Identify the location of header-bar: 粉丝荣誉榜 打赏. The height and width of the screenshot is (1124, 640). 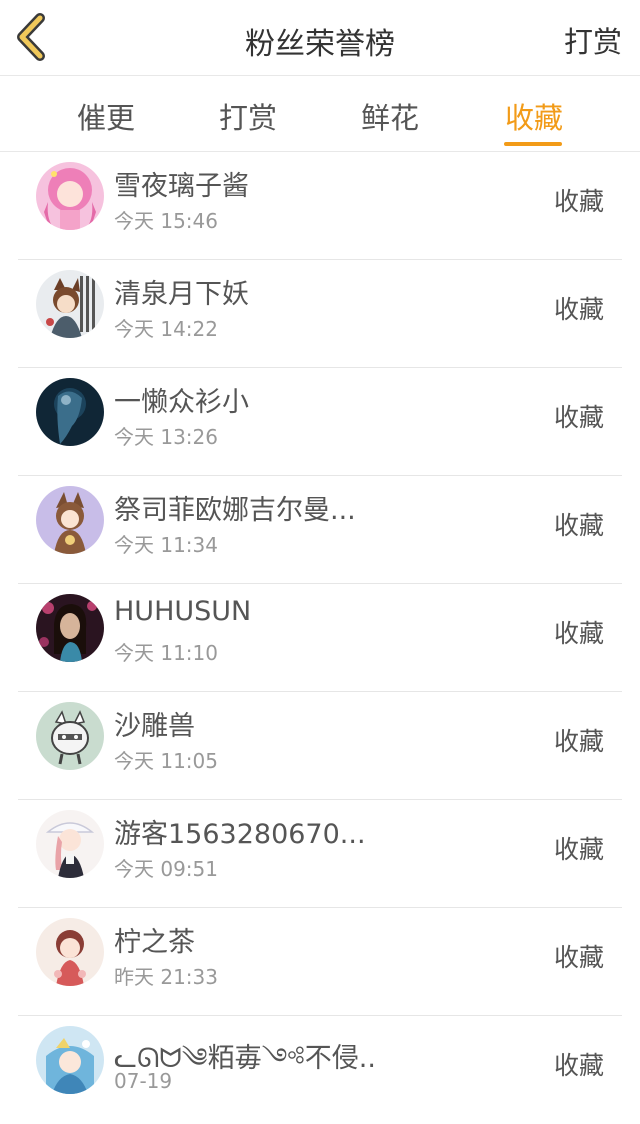
(320, 38).